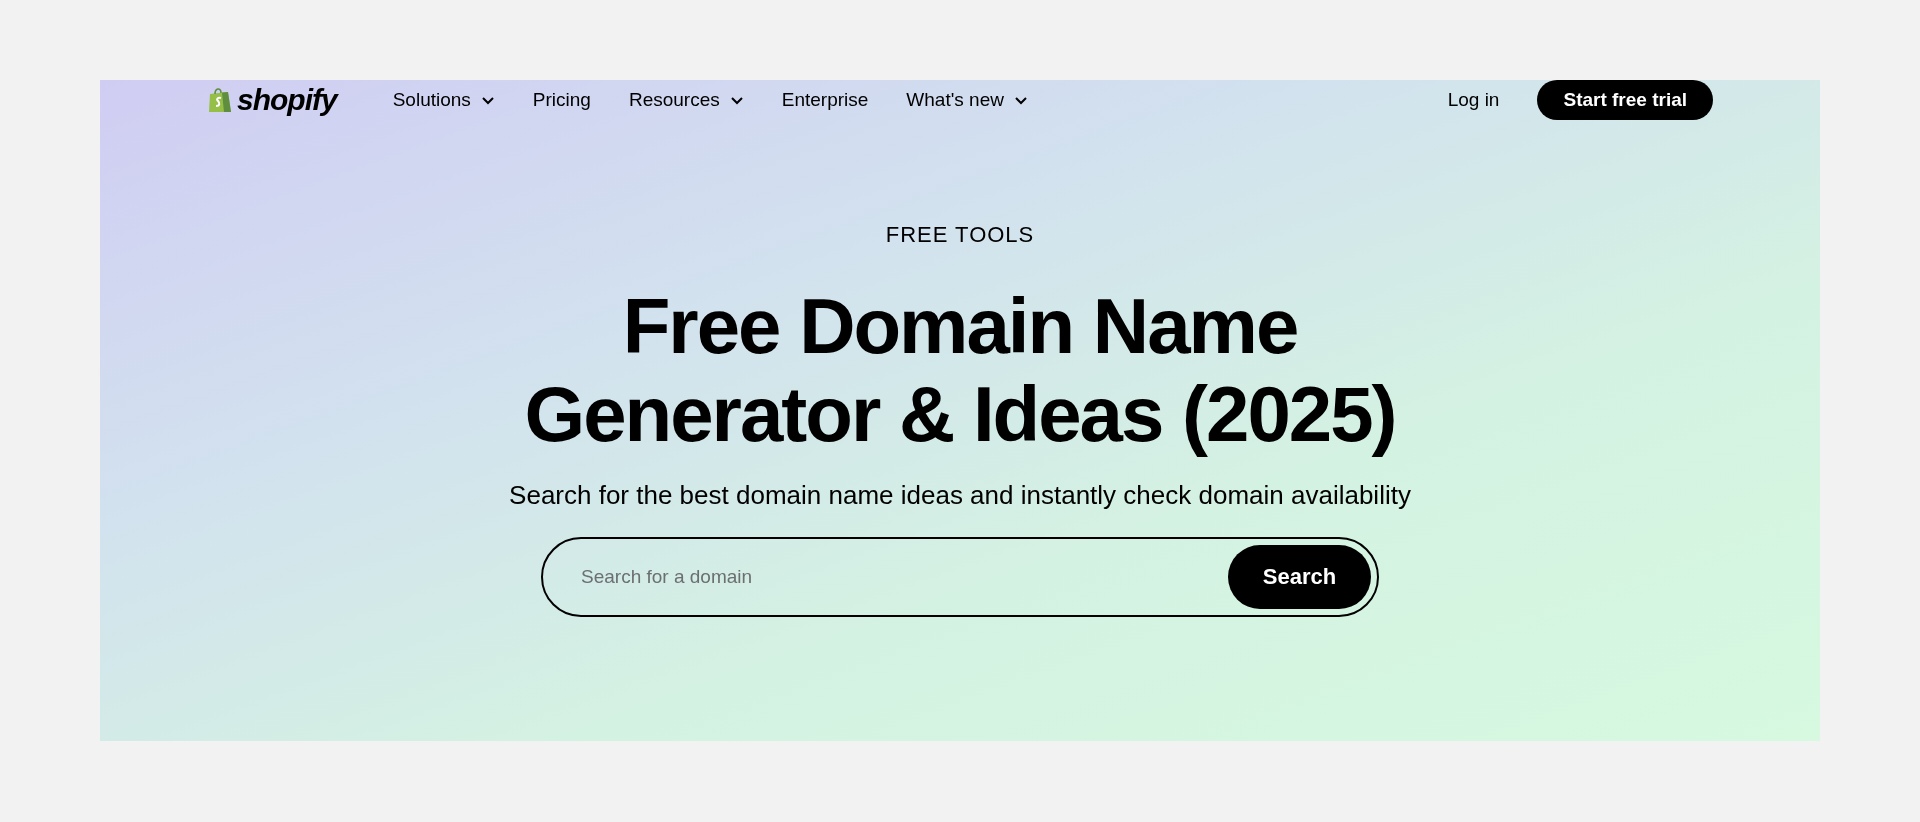 This screenshot has height=822, width=1920. I want to click on search-button: Search, so click(1299, 577).